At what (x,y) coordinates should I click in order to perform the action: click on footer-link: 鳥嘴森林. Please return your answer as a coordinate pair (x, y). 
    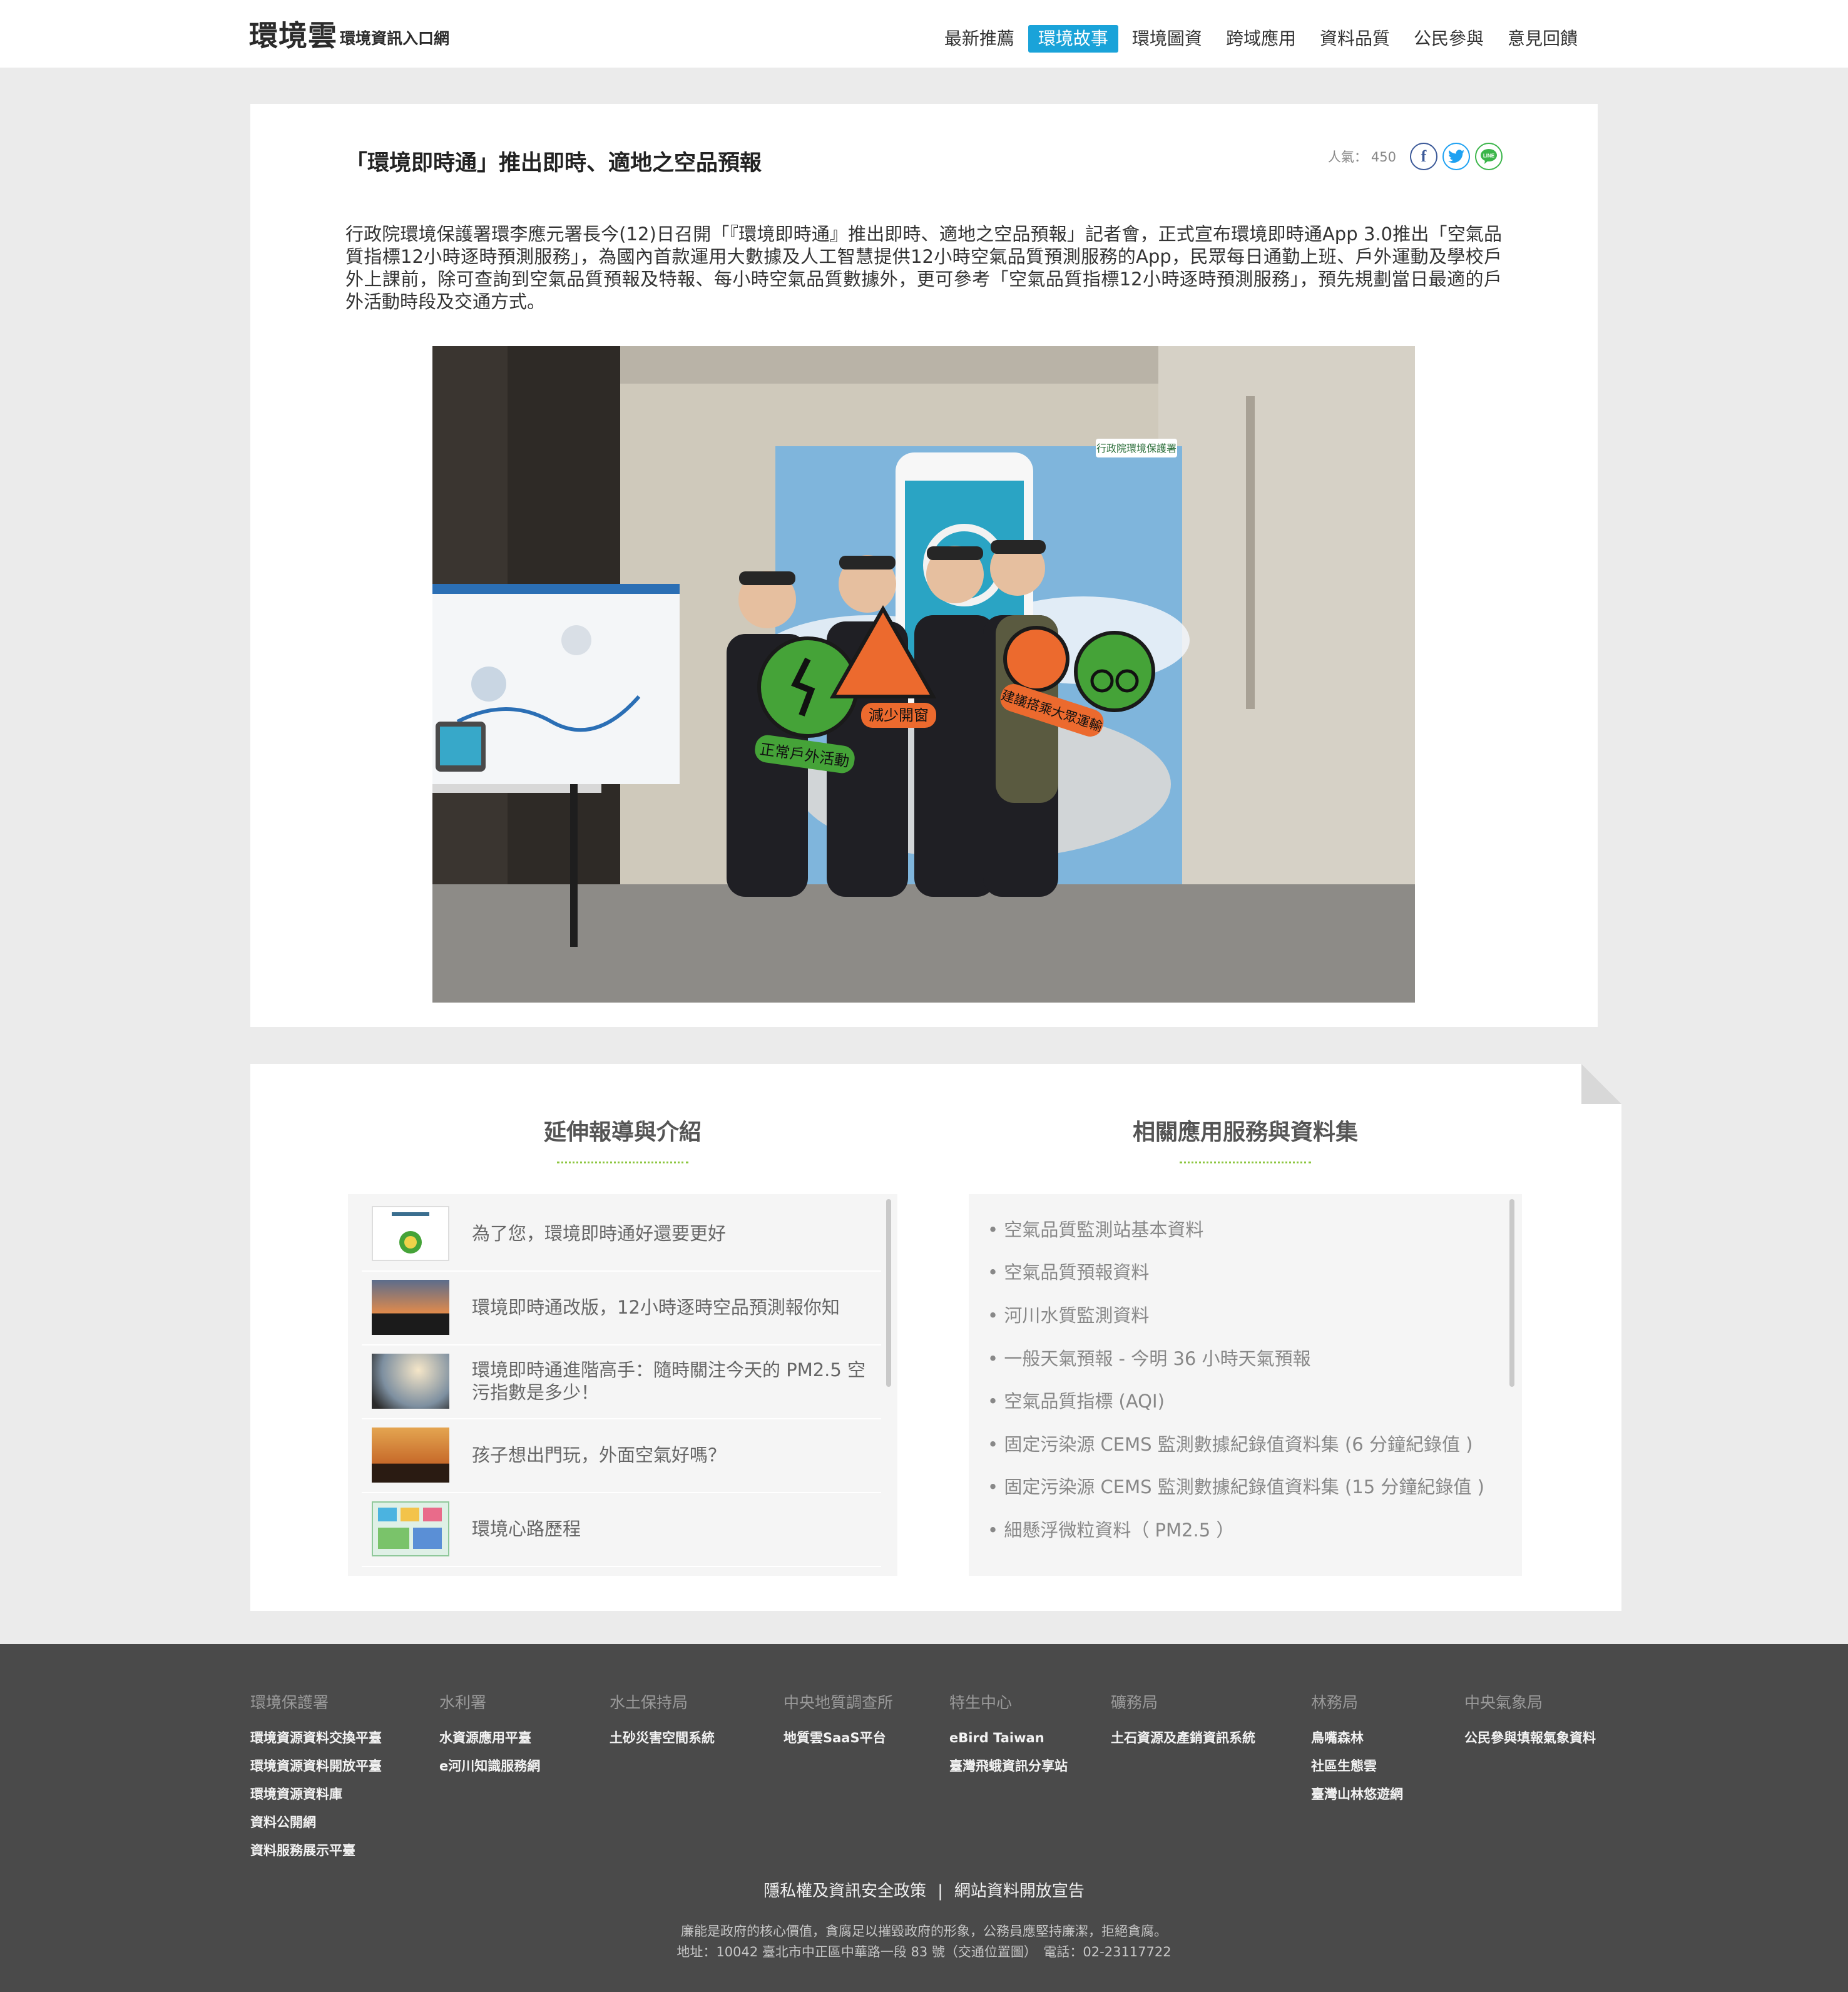
    Looking at the image, I should click on (1357, 1738).